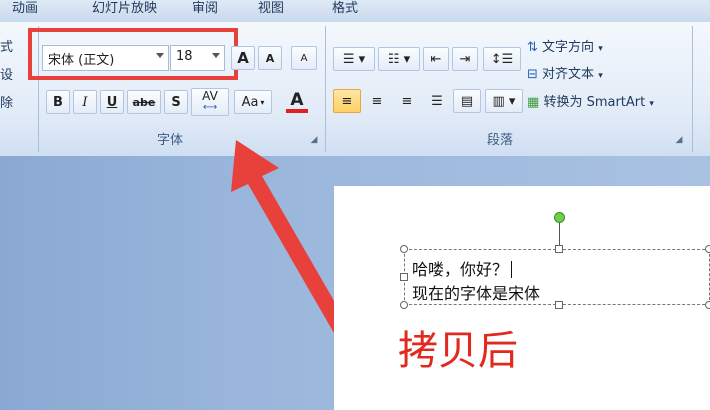 The width and height of the screenshot is (710, 410). I want to click on slide-text-line-1: 哈喽，你好？, so click(462, 268).